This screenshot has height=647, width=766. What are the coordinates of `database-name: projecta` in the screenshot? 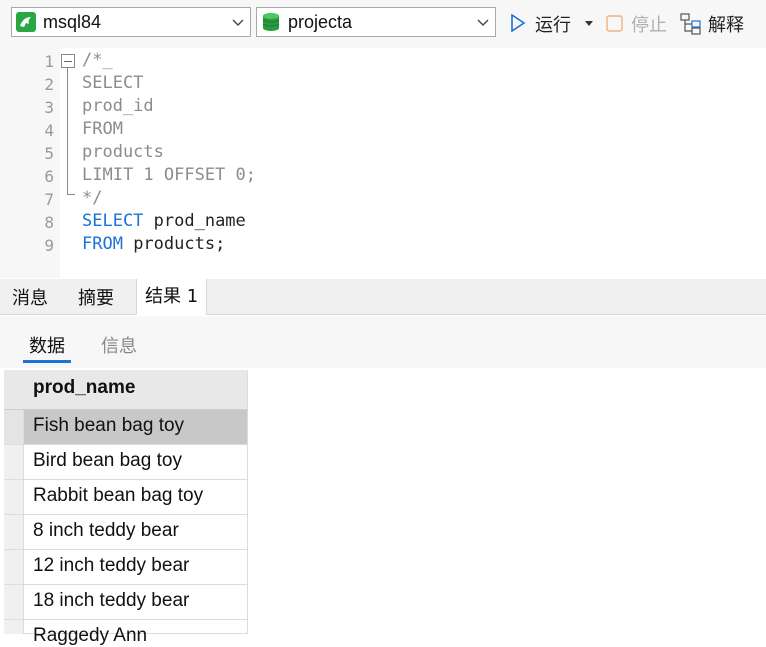 It's located at (320, 22).